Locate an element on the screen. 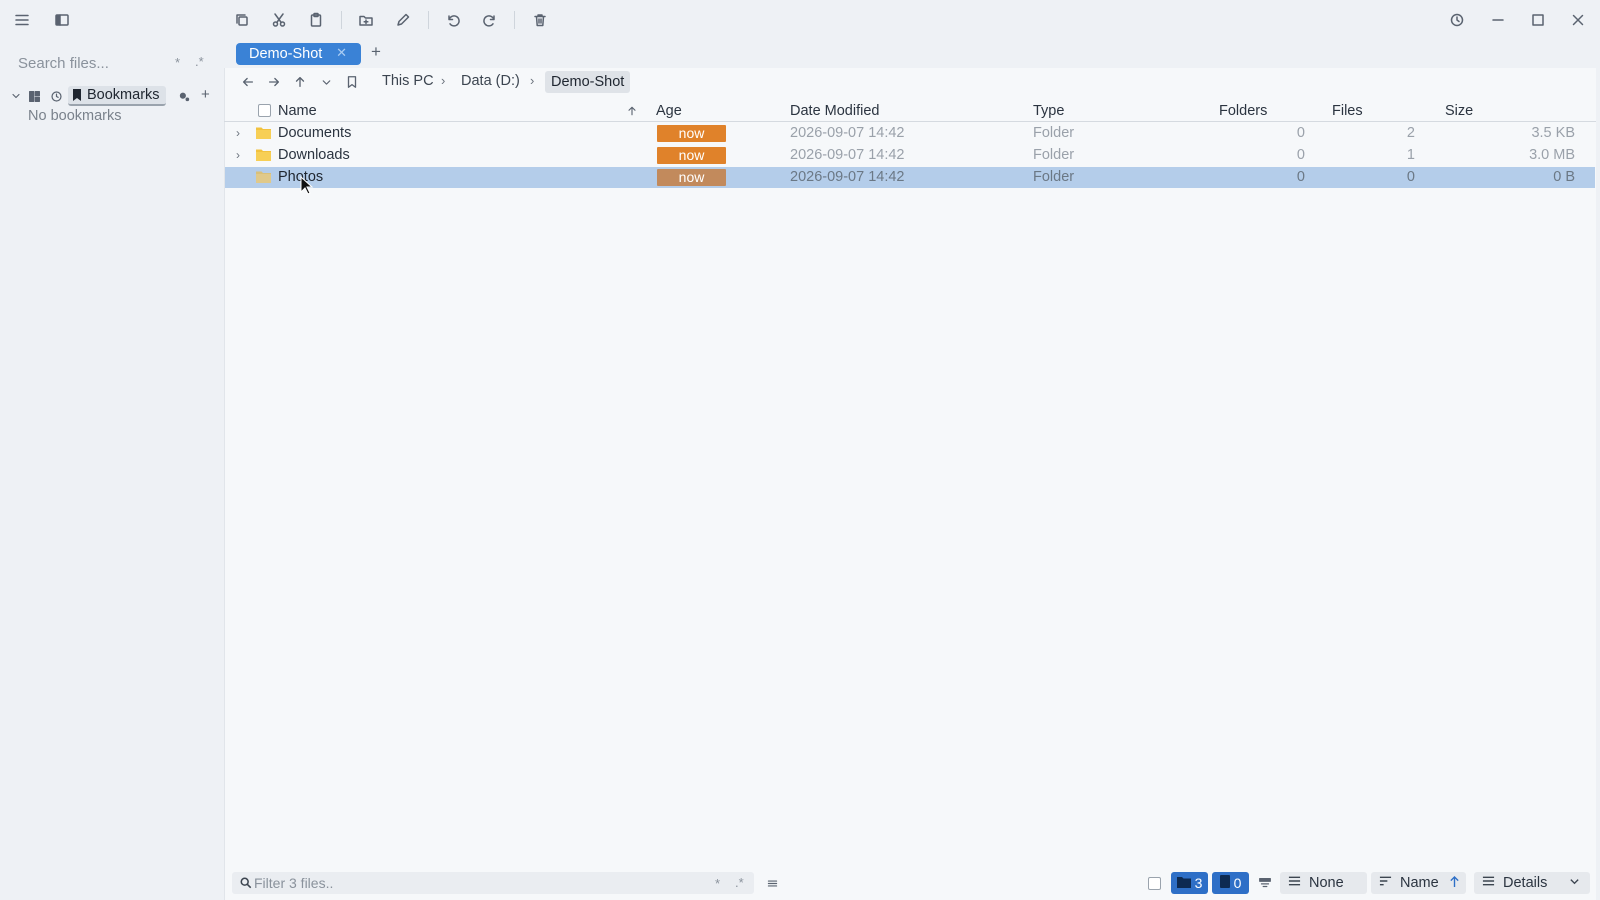 Image resolution: width=1600 pixels, height=900 pixels. select-toggle-checkbox is located at coordinates (1154, 883).